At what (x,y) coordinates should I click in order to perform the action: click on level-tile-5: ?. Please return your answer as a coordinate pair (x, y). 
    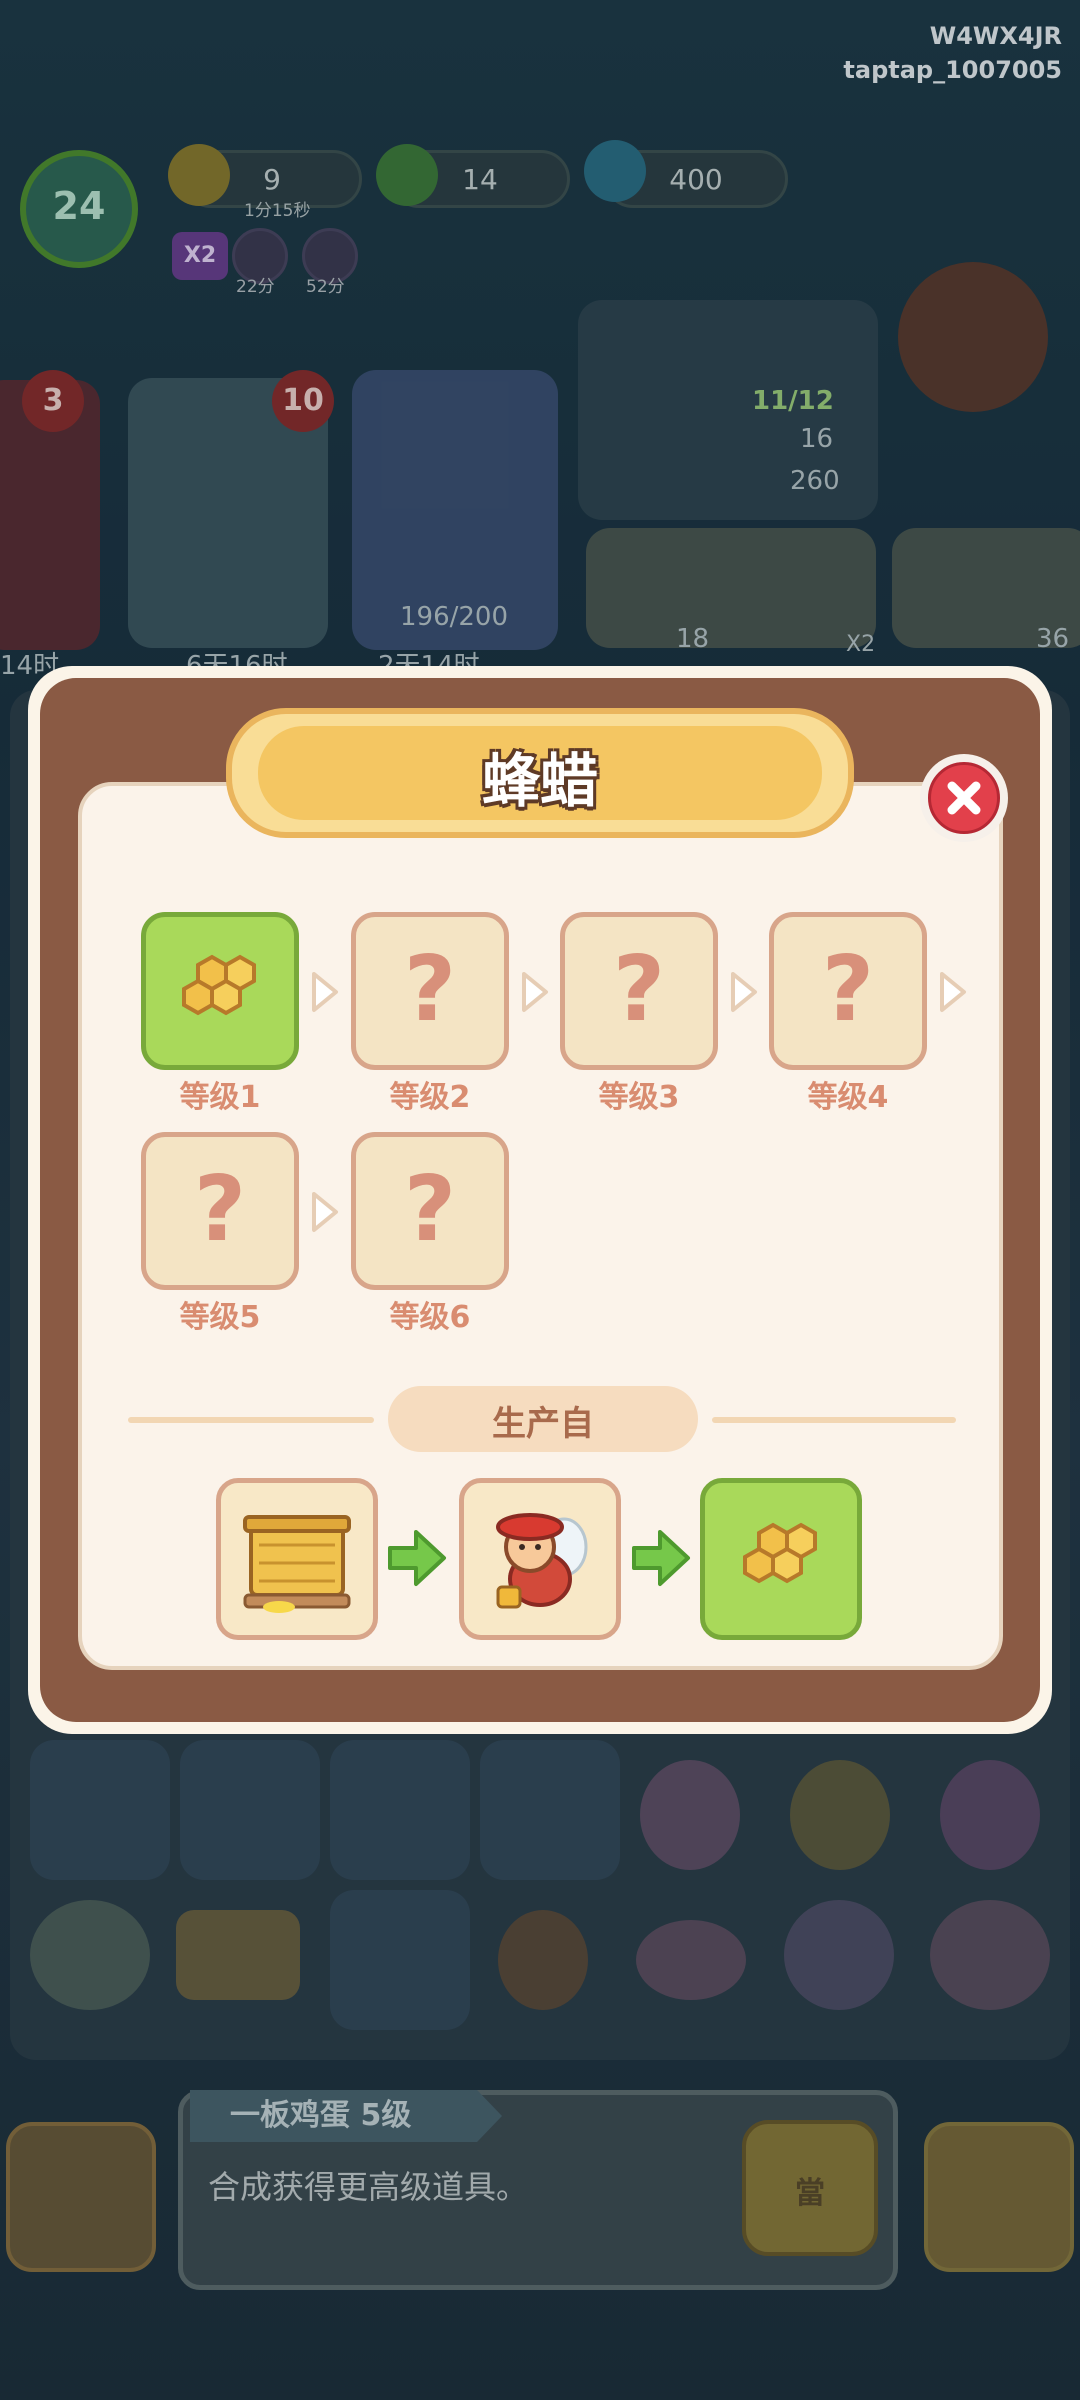
    Looking at the image, I should click on (220, 1211).